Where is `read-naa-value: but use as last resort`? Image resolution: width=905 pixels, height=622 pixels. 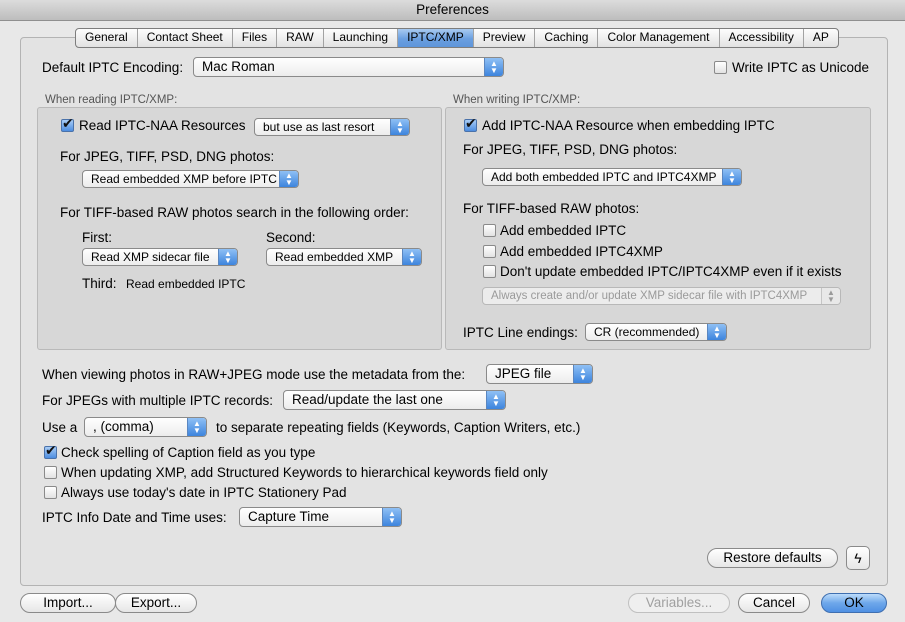 read-naa-value: but use as last resort is located at coordinates (319, 127).